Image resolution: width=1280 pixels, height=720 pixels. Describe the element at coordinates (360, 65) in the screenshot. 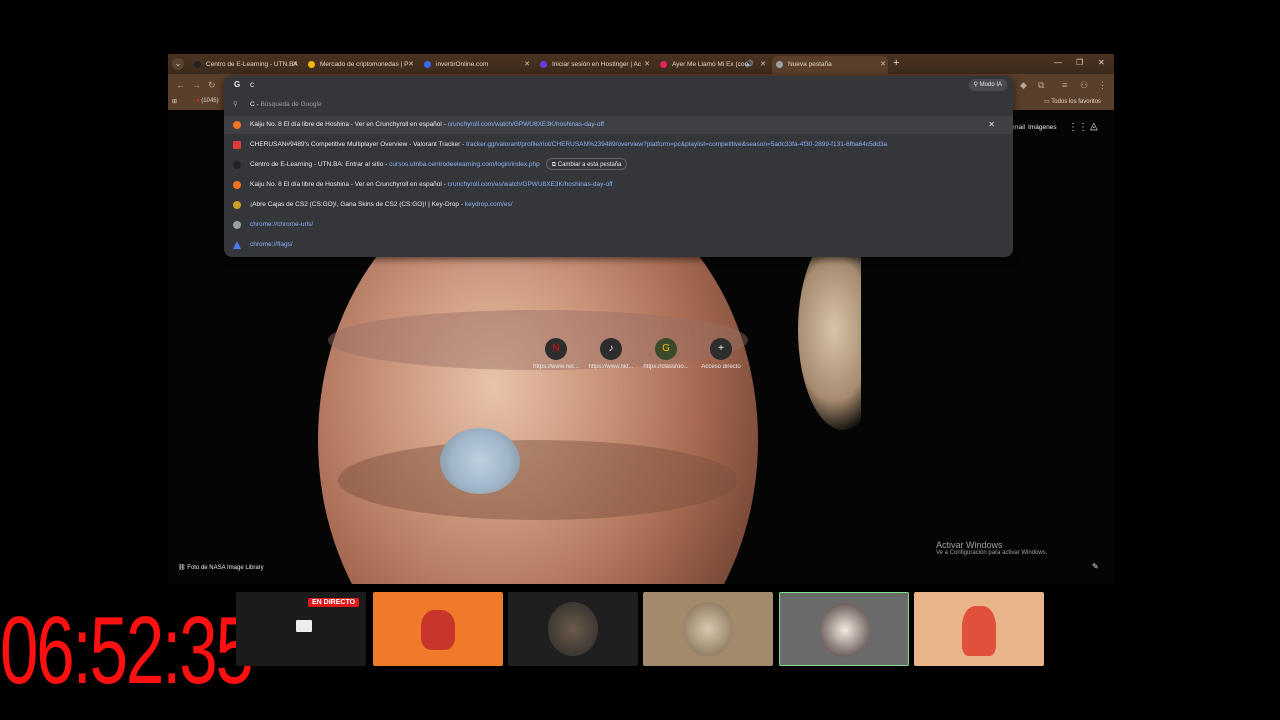

I see `tab-binance: Mercado de criptomonedas | P ✕` at that location.